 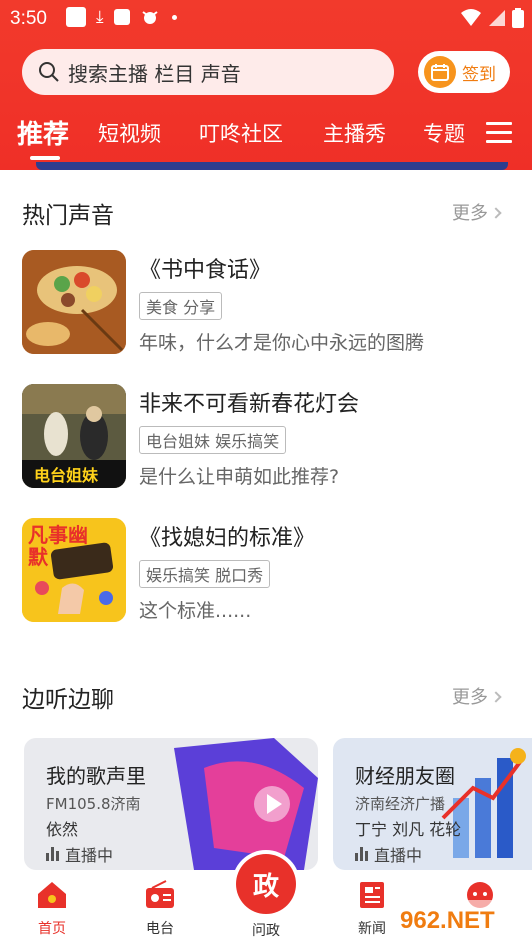 What do you see at coordinates (272, 166) in the screenshot?
I see `banner-edge` at bounding box center [272, 166].